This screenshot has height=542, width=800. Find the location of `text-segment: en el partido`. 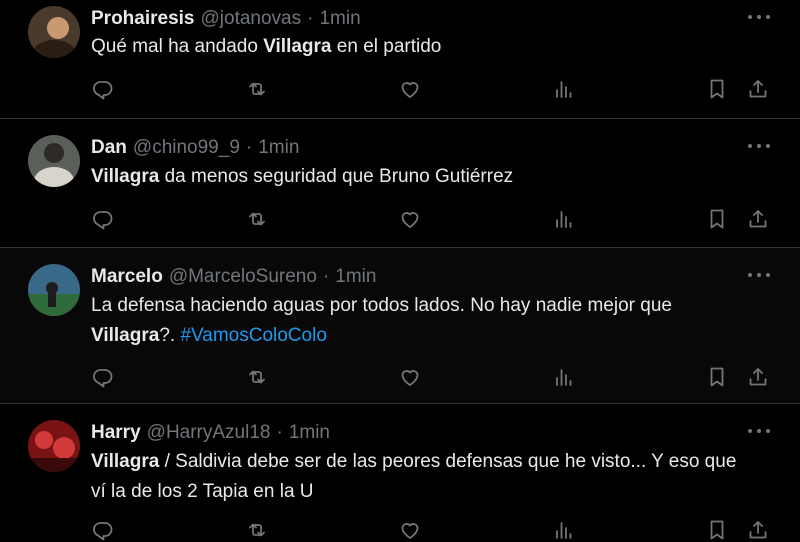

text-segment: en el partido is located at coordinates (386, 46).